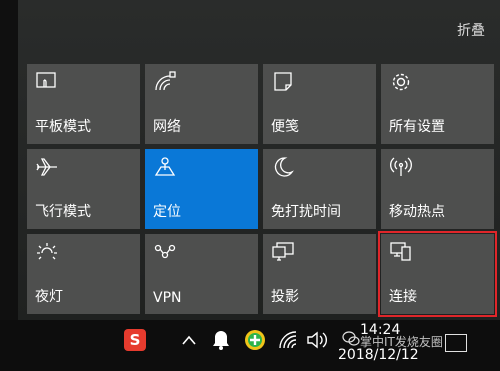 The width and height of the screenshot is (500, 371). What do you see at coordinates (49, 297) in the screenshot?
I see `tile-label: 夜灯` at bounding box center [49, 297].